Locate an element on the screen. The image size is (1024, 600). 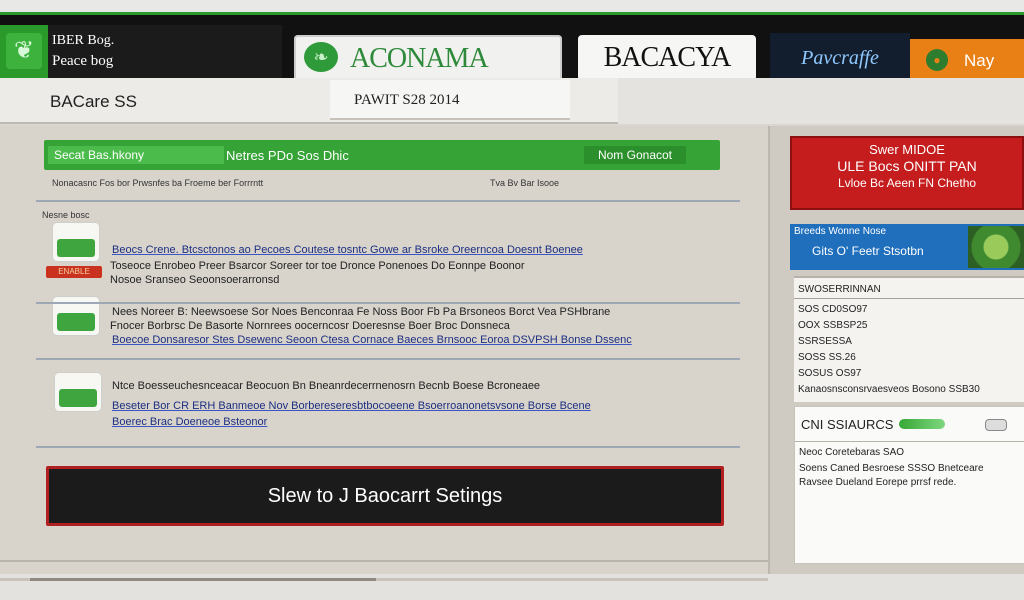
stats-row: OOX SSBSP25 is located at coordinates (833, 325).